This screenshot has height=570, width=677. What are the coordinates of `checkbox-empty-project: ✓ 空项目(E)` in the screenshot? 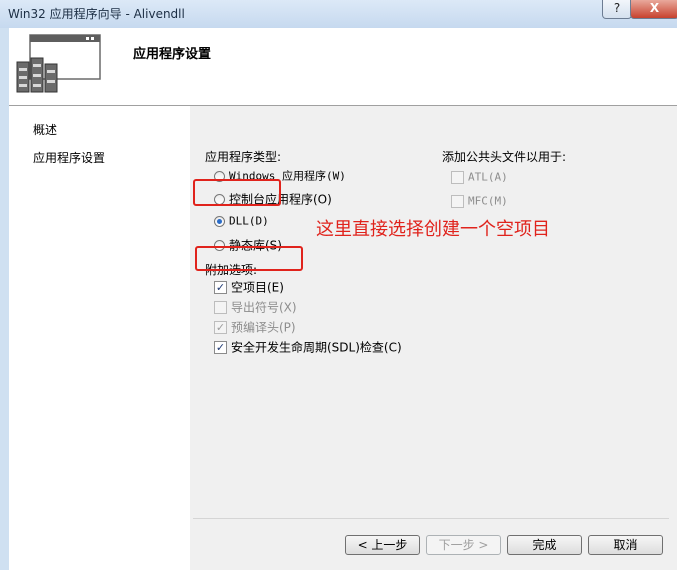 It's located at (249, 287).